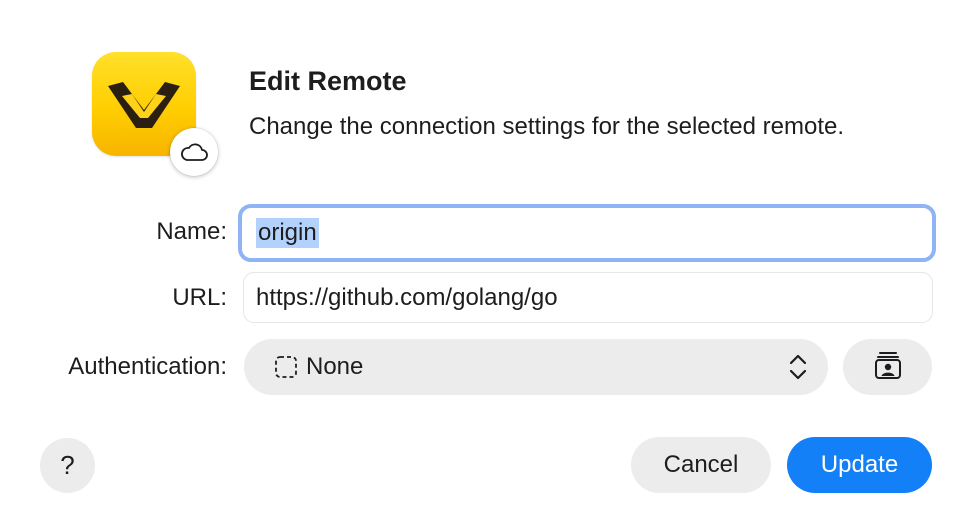  Describe the element at coordinates (67, 465) in the screenshot. I see `help-button: ?` at that location.